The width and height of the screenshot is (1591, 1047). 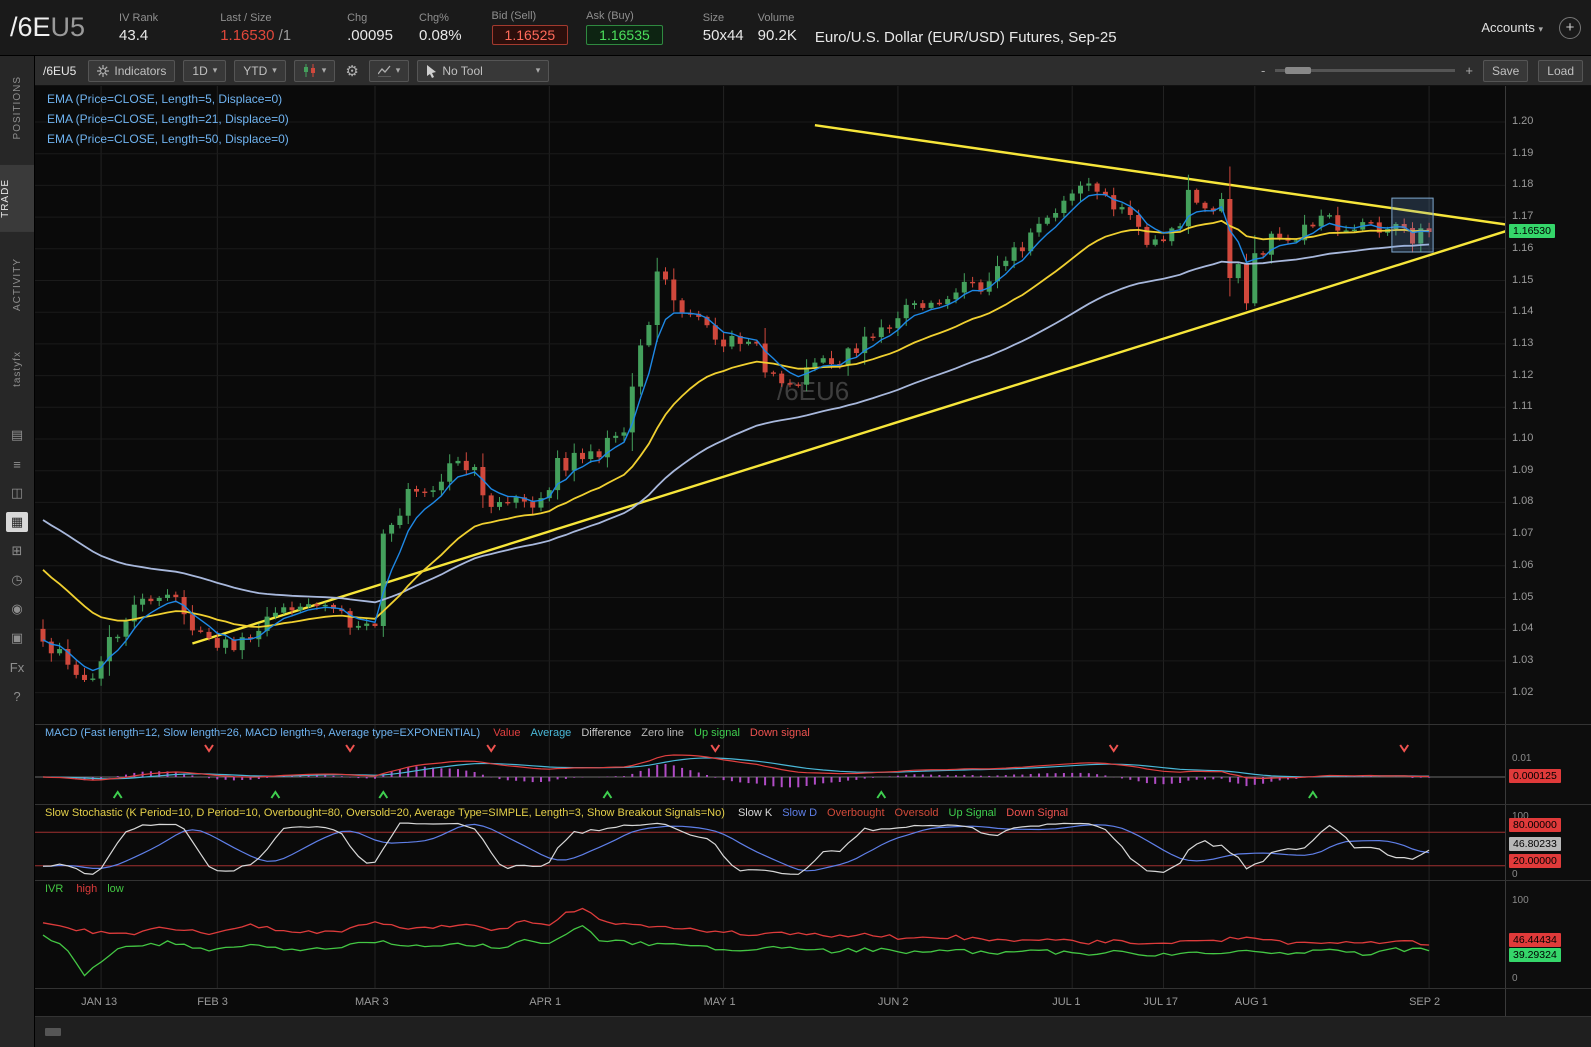 I want to click on cursor-icon, so click(x=431, y=71).